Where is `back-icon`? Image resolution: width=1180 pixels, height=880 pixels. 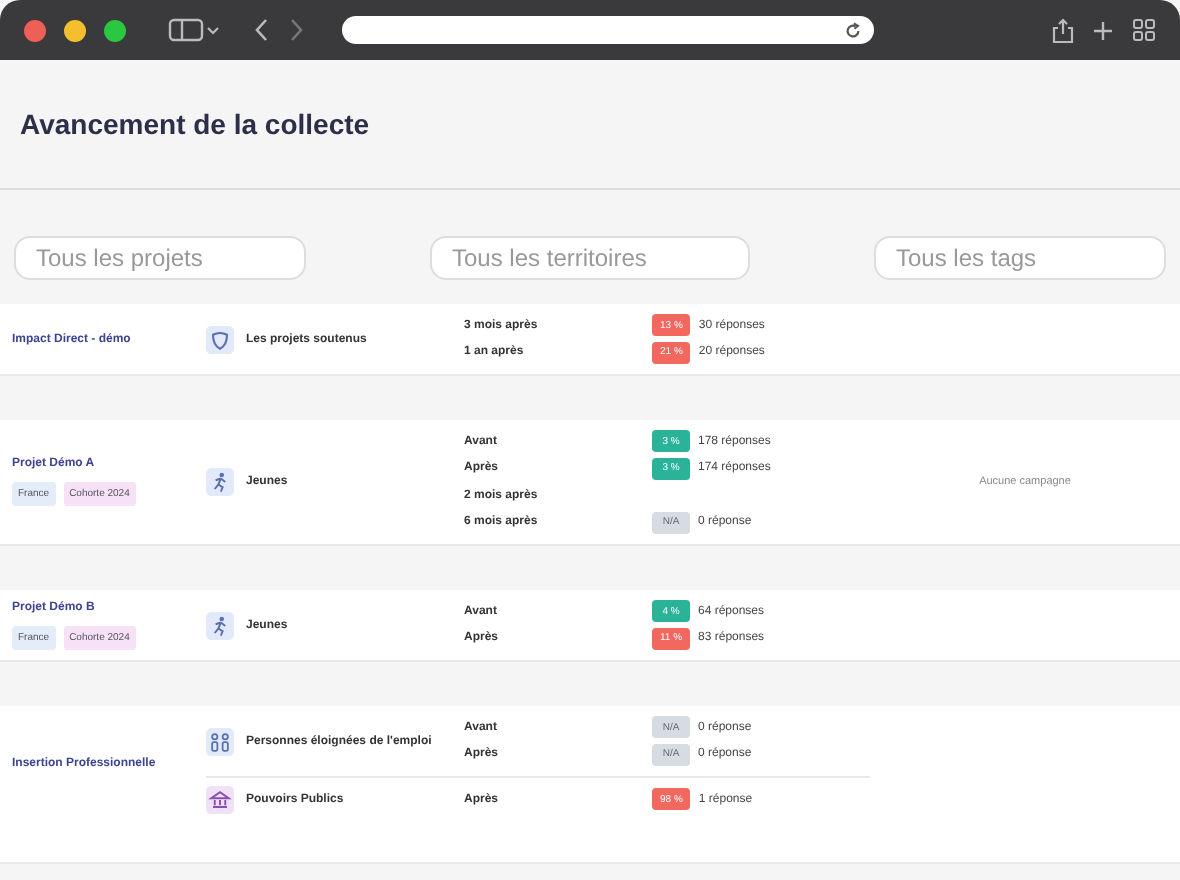
back-icon is located at coordinates (262, 30).